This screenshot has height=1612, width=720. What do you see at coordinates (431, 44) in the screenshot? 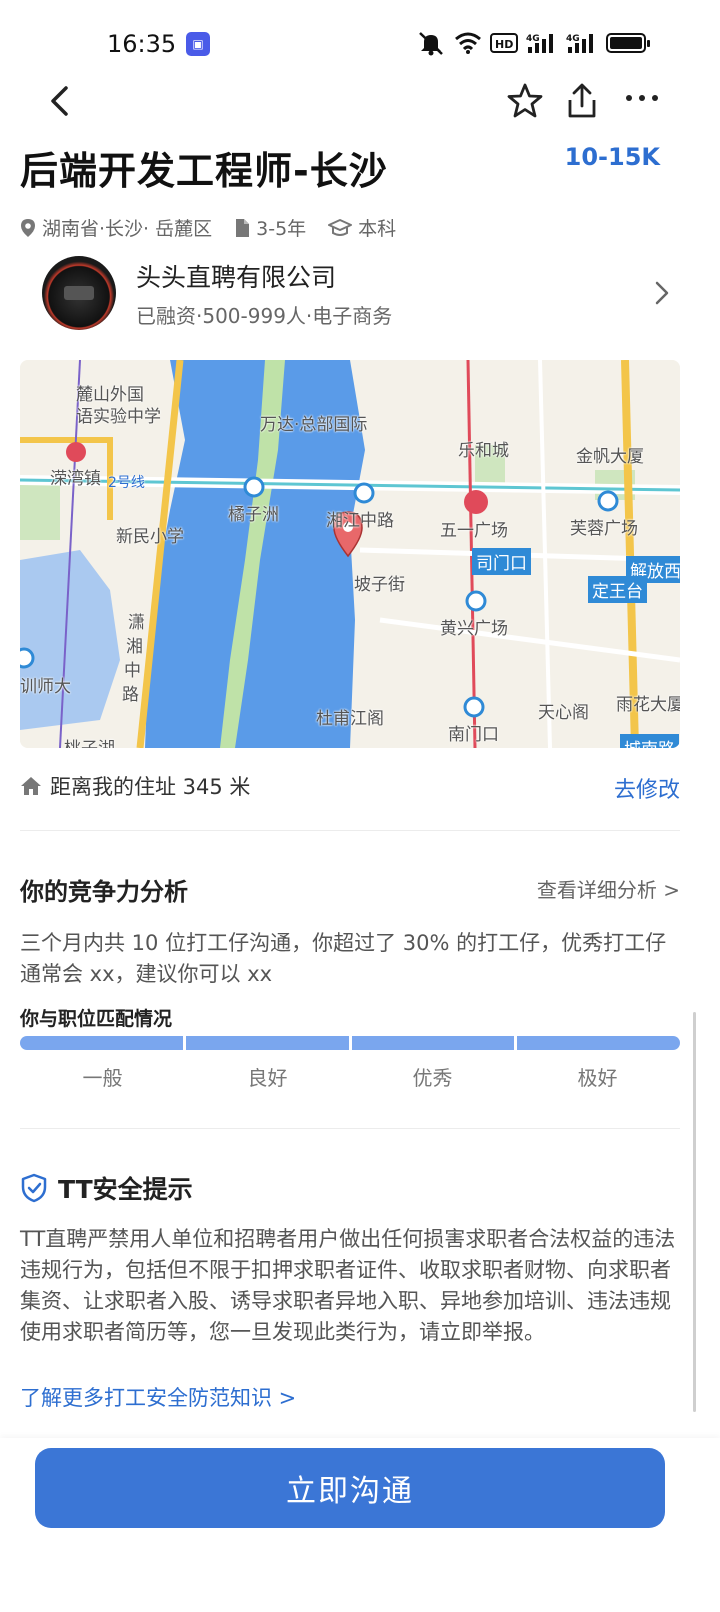
I see `mute-icon` at bounding box center [431, 44].